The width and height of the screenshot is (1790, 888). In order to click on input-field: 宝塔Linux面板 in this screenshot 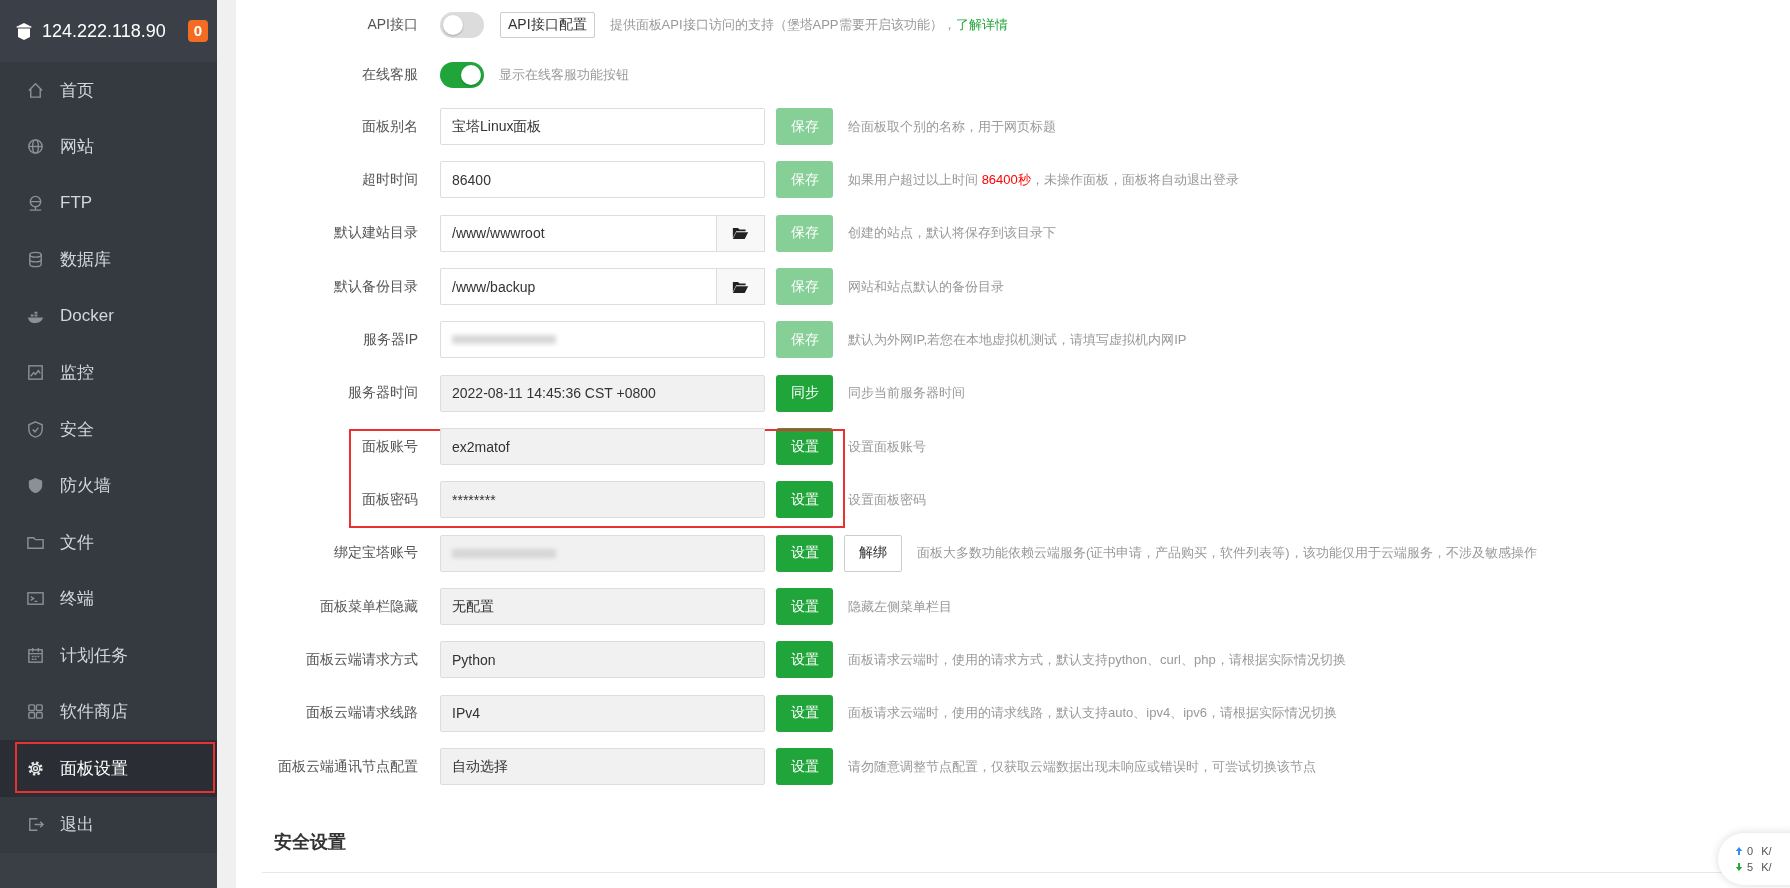, I will do `click(602, 127)`.